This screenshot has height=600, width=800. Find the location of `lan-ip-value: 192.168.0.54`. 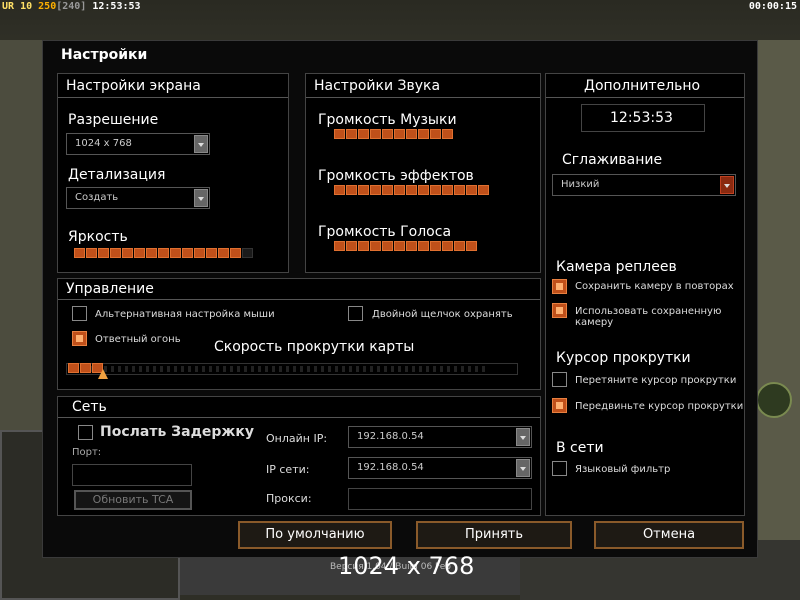

lan-ip-value: 192.168.0.54 is located at coordinates (390, 467).